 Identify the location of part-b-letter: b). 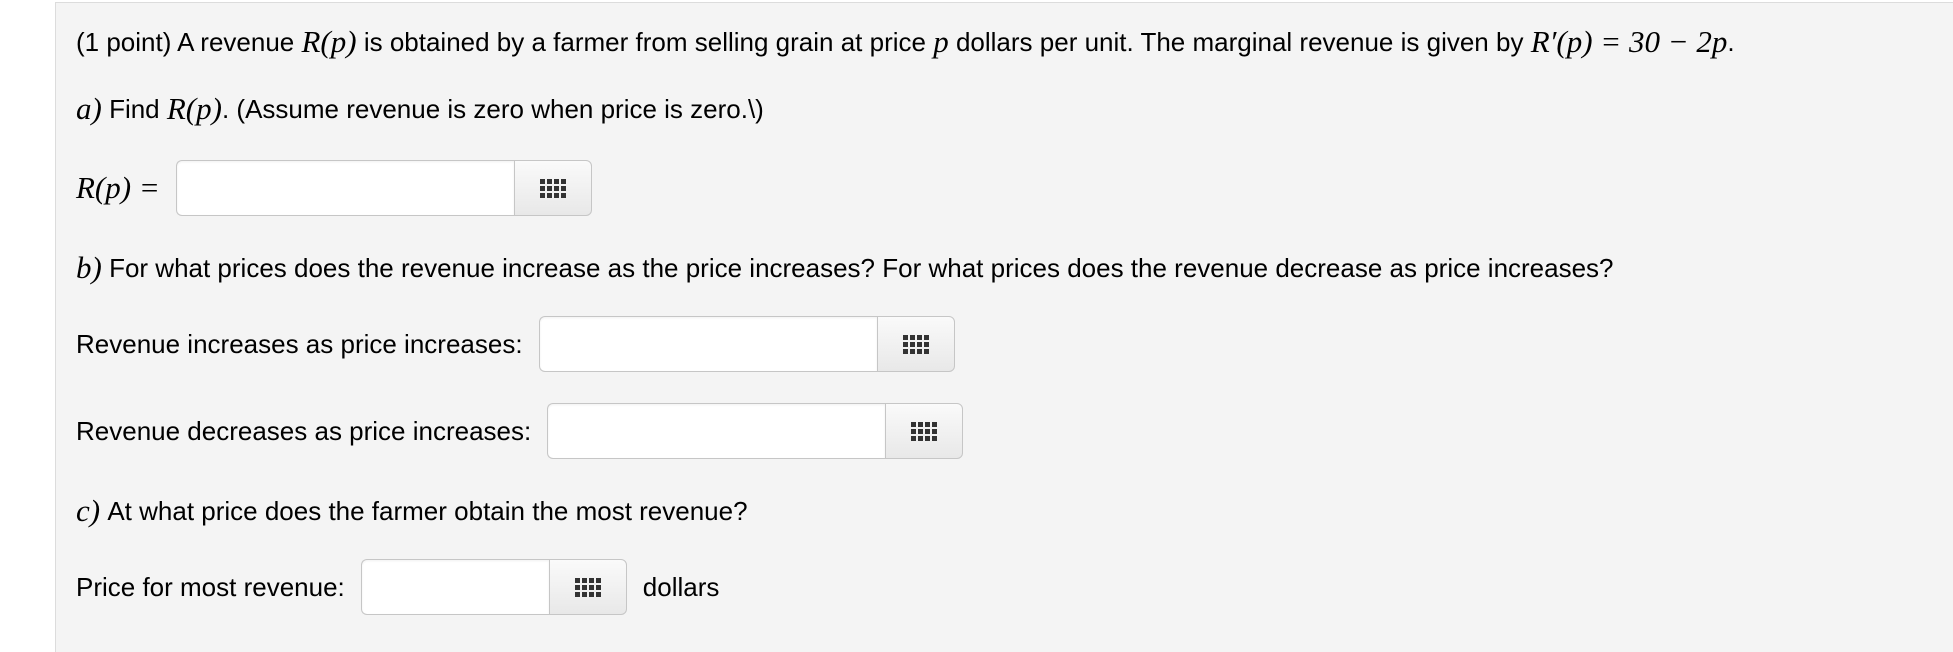
(89, 267).